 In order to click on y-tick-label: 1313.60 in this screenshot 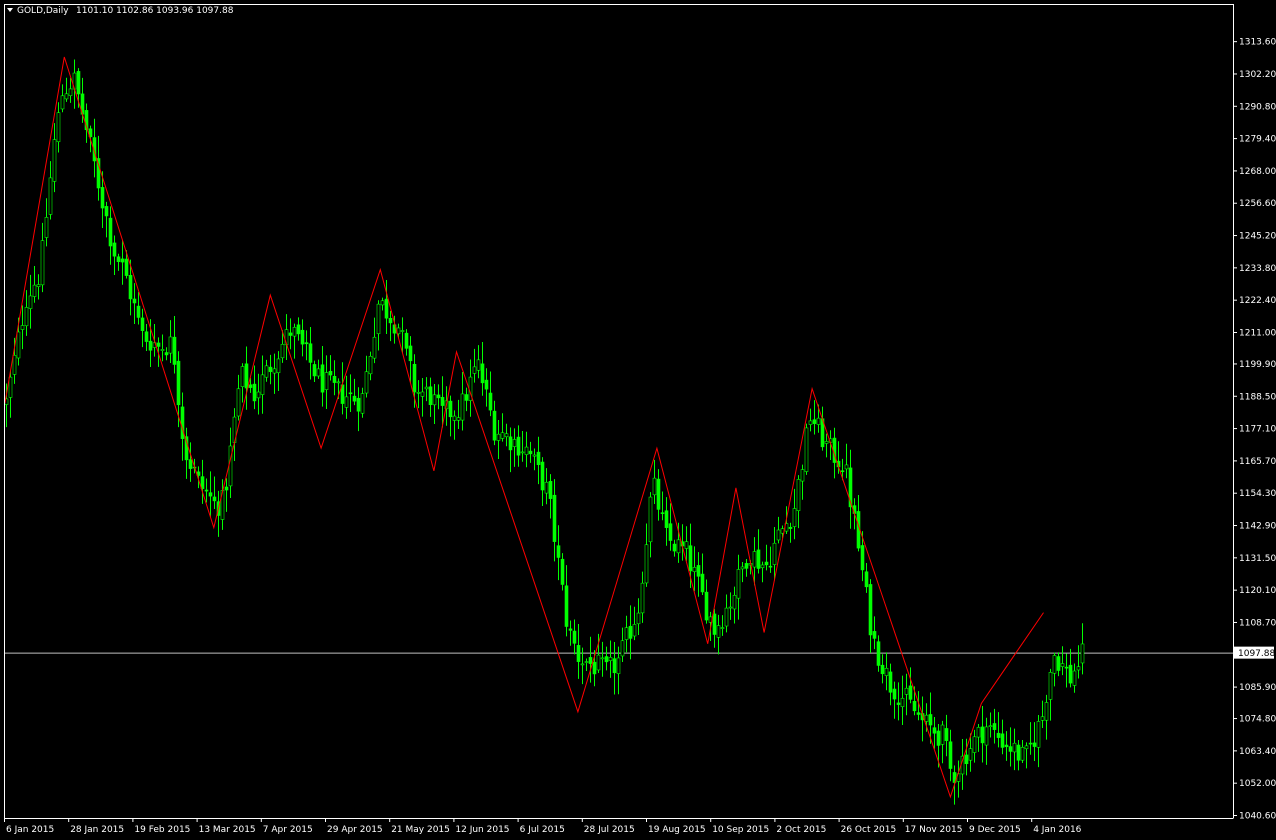, I will do `click(1257, 43)`.